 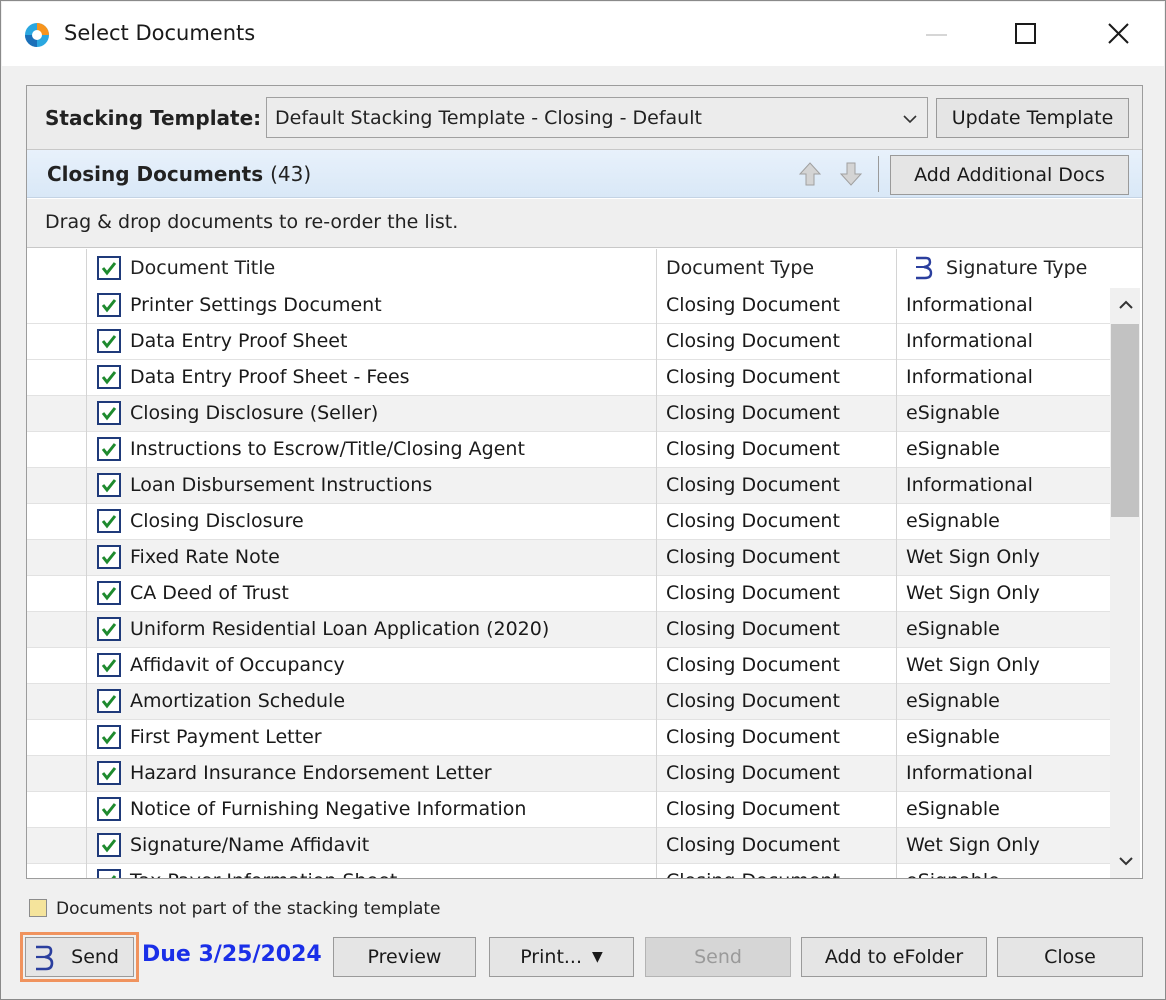 I want to click on column-header-title: Document Title, so click(x=202, y=268).